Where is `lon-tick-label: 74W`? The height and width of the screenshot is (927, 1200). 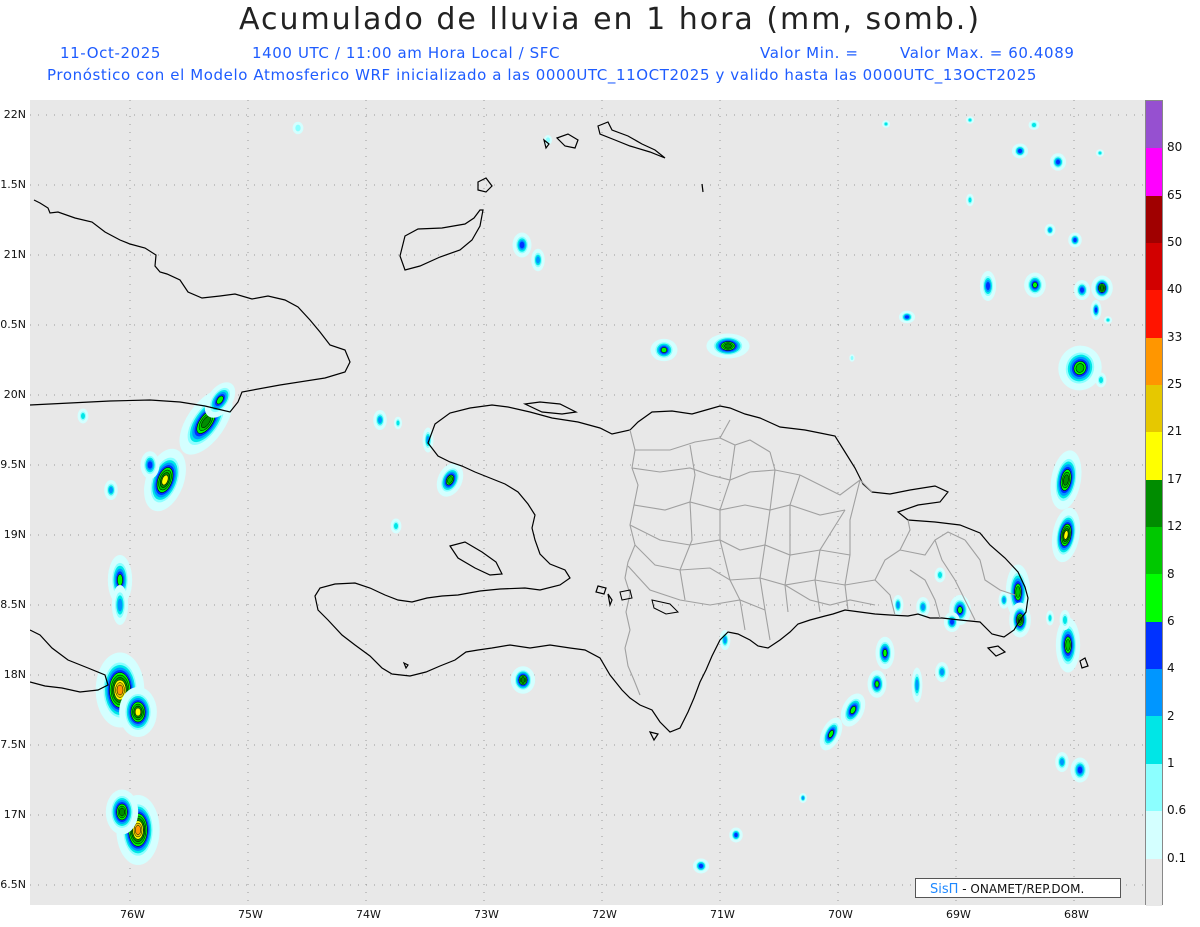
lon-tick-label: 74W is located at coordinates (368, 914).